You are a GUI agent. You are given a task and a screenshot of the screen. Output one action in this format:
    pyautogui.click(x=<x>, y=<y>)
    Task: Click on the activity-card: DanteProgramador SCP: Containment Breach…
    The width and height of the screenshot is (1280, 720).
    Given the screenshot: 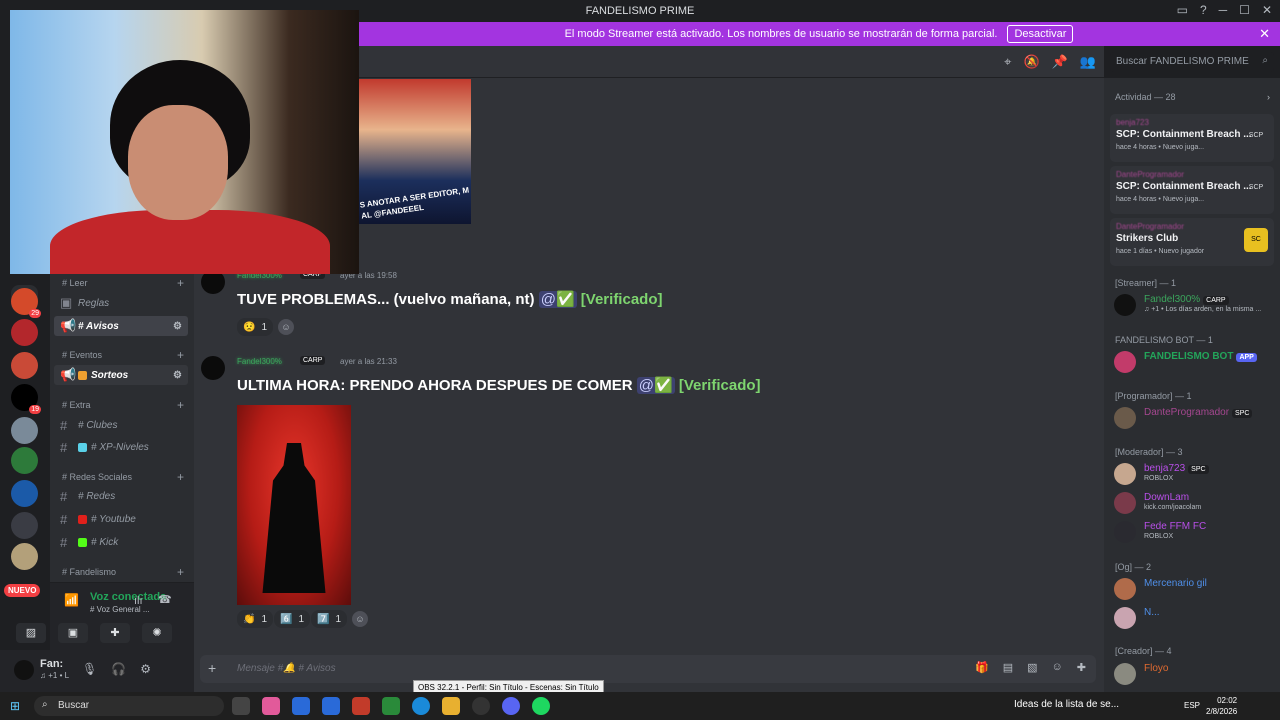 What is the action you would take?
    pyautogui.click(x=1192, y=190)
    